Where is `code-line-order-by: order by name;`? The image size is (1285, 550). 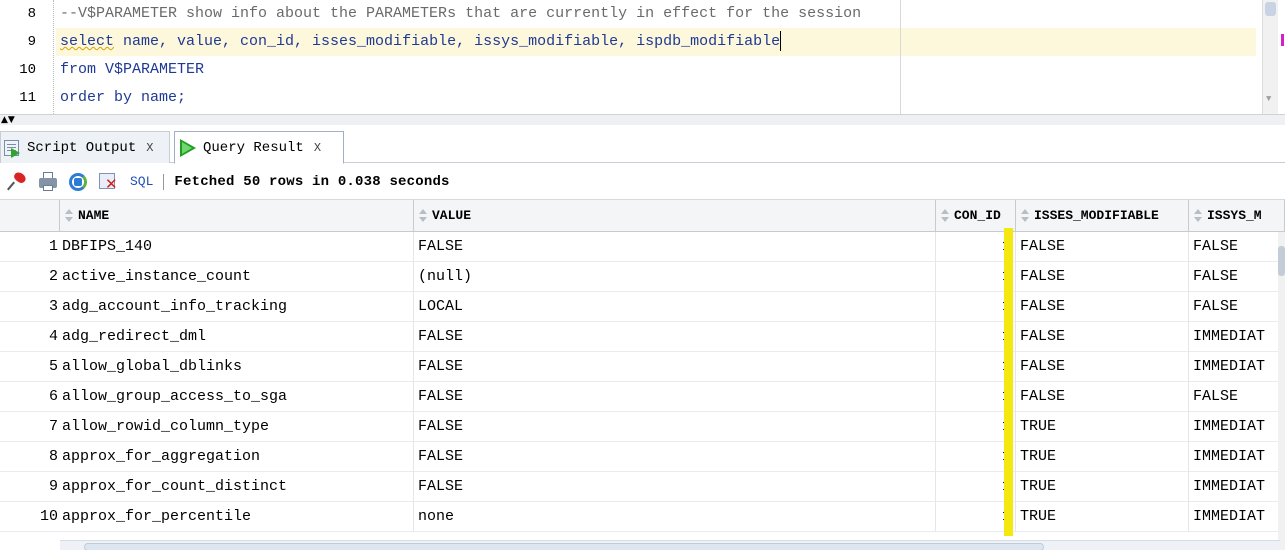
code-line-order-by: order by name; is located at coordinates (123, 98).